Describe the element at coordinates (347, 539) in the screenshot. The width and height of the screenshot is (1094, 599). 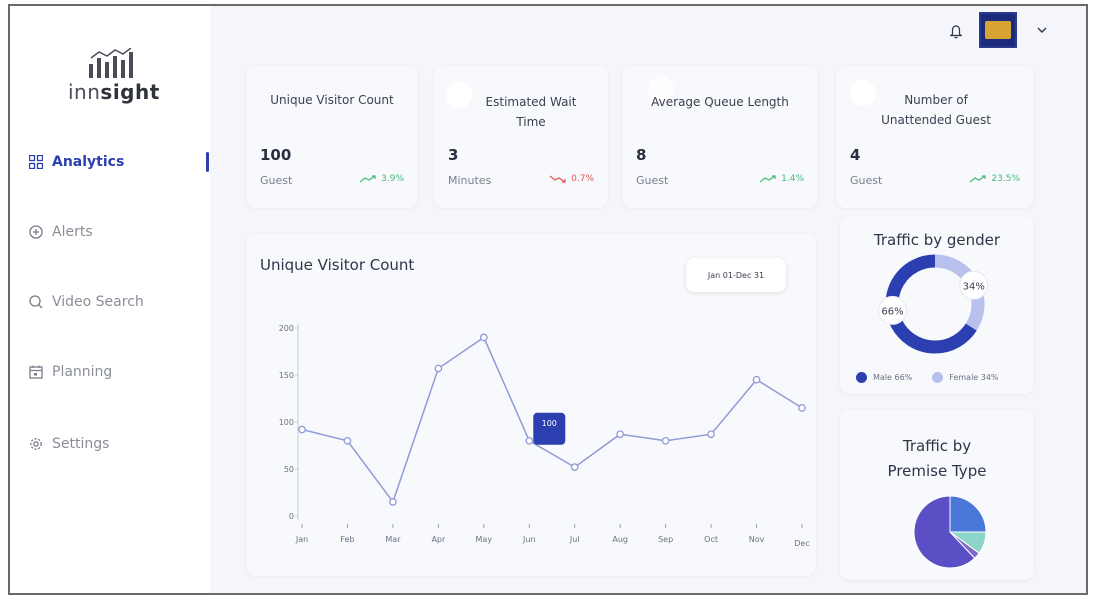
I see `x-tick-label: Feb` at that location.